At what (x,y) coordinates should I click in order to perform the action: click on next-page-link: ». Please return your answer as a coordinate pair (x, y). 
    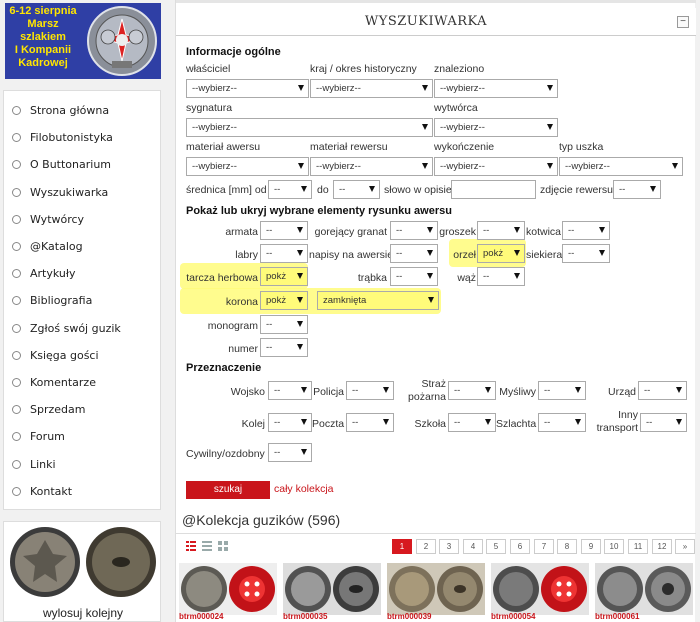
    Looking at the image, I should click on (685, 546).